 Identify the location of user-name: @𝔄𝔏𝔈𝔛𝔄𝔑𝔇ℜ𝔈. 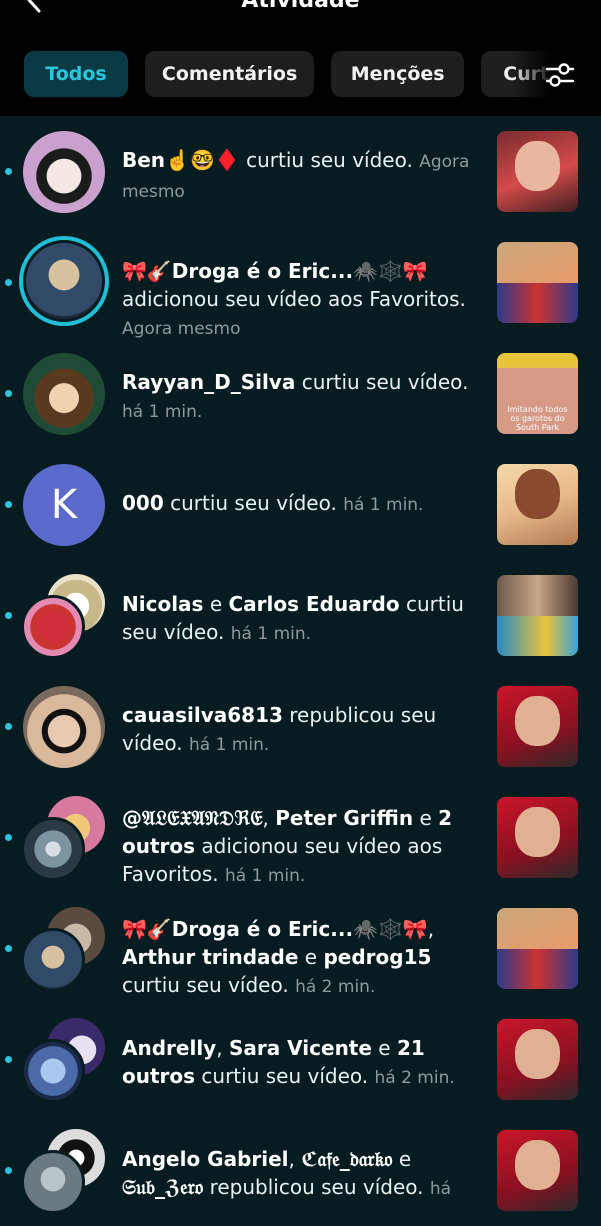
(192, 818).